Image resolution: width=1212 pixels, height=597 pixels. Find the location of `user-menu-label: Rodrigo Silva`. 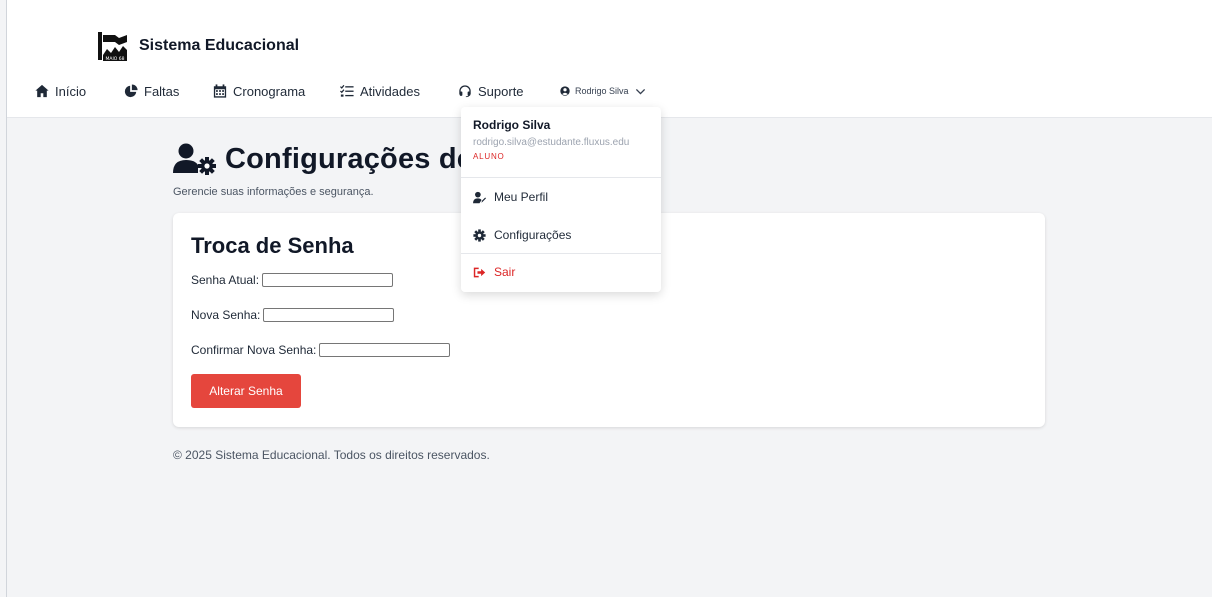

user-menu-label: Rodrigo Silva is located at coordinates (602, 91).